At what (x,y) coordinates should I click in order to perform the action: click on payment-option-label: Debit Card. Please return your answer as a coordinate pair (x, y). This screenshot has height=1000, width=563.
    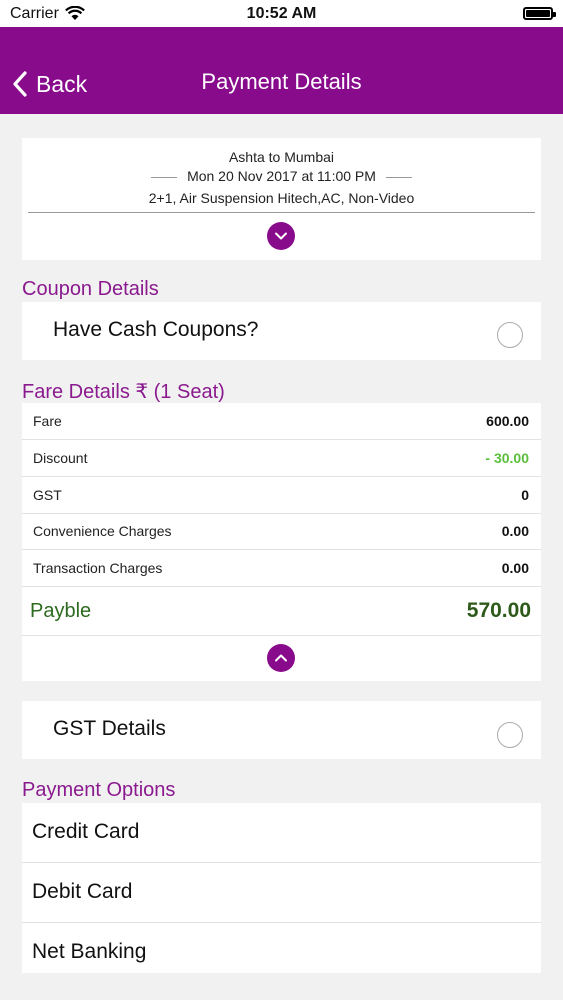
    Looking at the image, I should click on (82, 891).